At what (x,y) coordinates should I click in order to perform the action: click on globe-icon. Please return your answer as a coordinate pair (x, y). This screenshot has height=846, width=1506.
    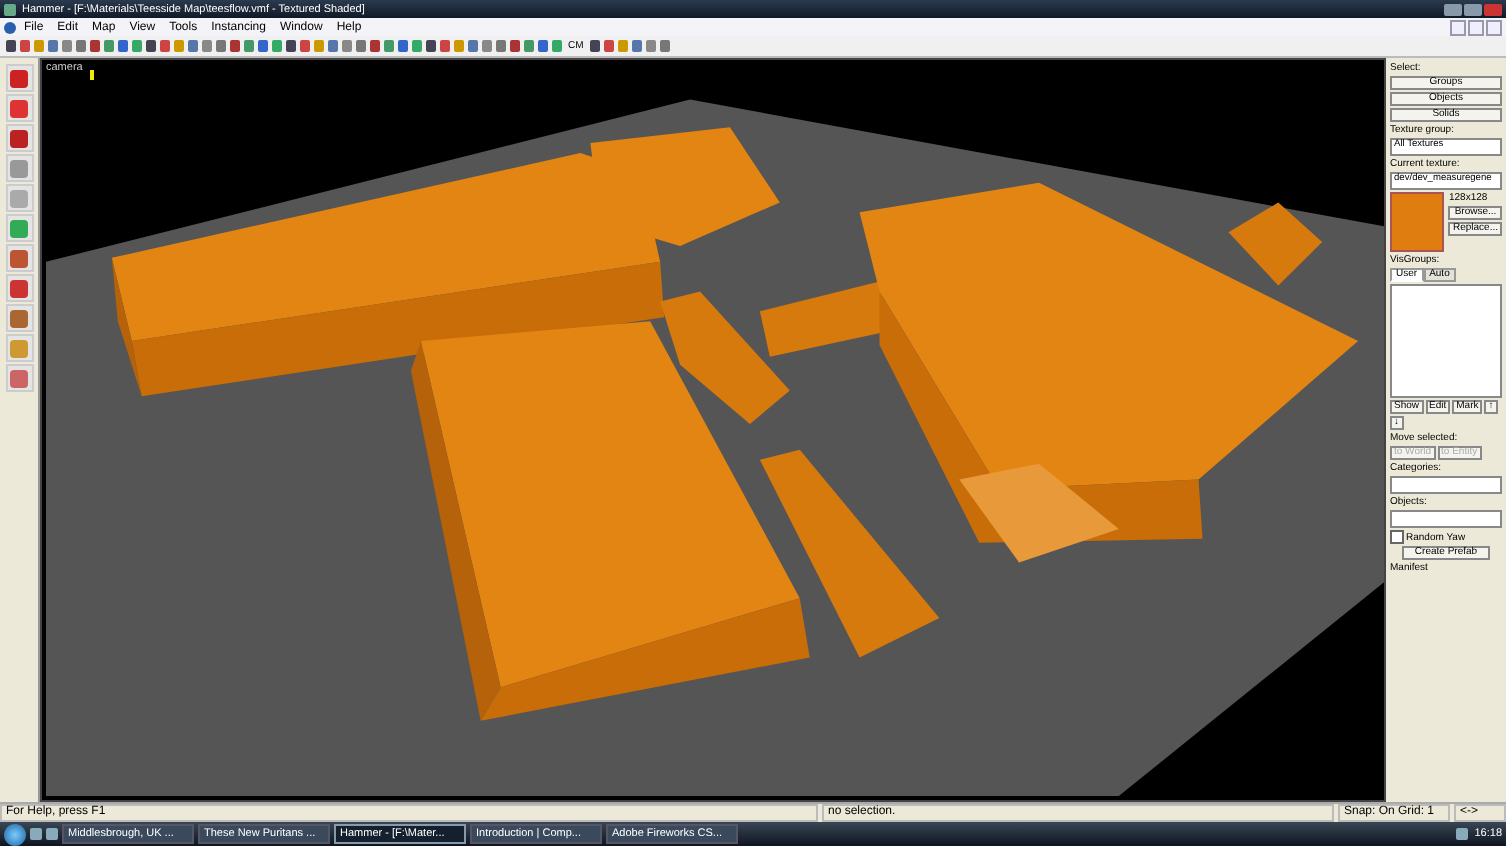
    Looking at the image, I should click on (10, 27).